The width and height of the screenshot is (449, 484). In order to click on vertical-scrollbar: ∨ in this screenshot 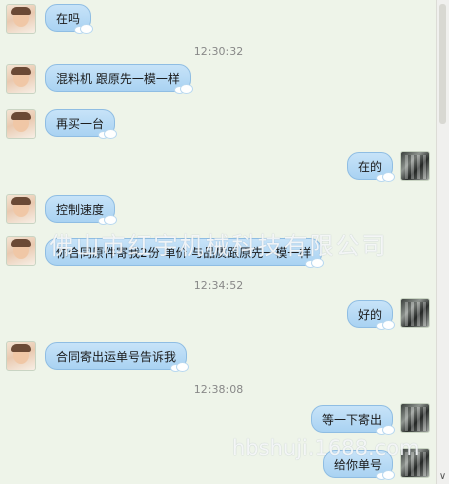, I will do `click(442, 242)`.